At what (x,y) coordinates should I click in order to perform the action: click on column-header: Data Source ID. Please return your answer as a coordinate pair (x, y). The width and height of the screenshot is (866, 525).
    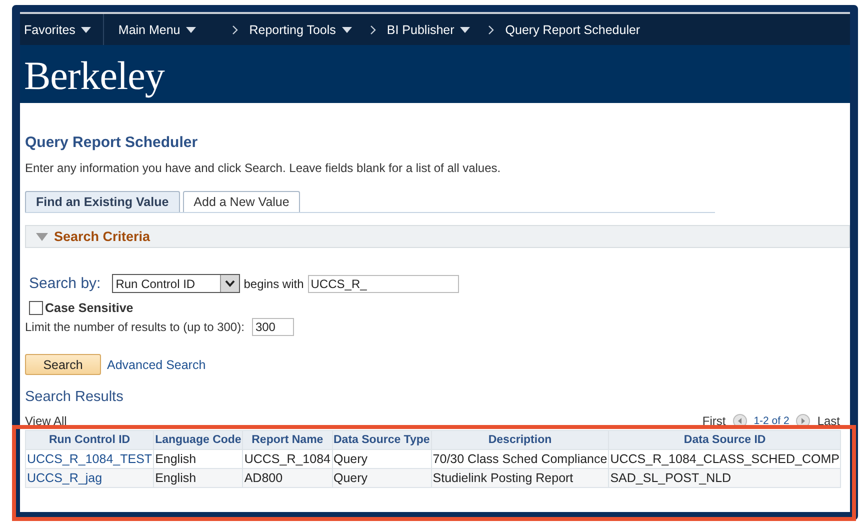
    Looking at the image, I should click on (724, 440).